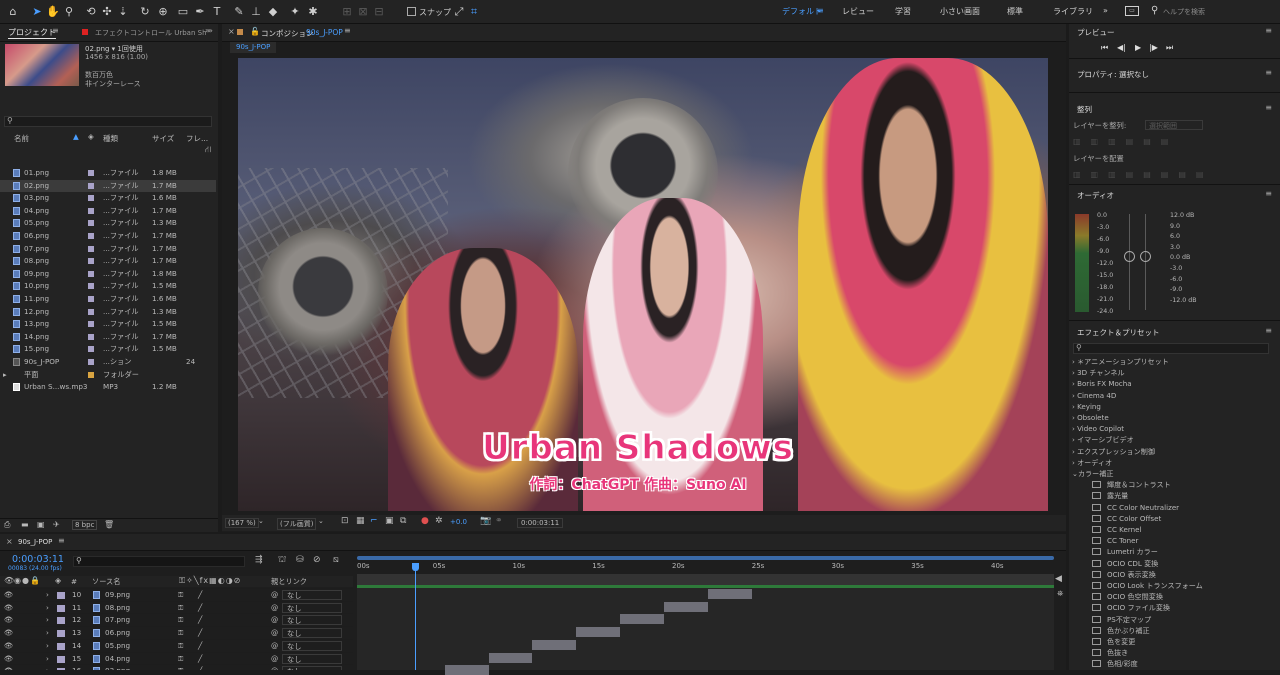 Image resolution: width=1280 pixels, height=675 pixels. What do you see at coordinates (151, 33) in the screenshot?
I see `tab-effect-controls: エフェクトコントロール Urban Sh` at bounding box center [151, 33].